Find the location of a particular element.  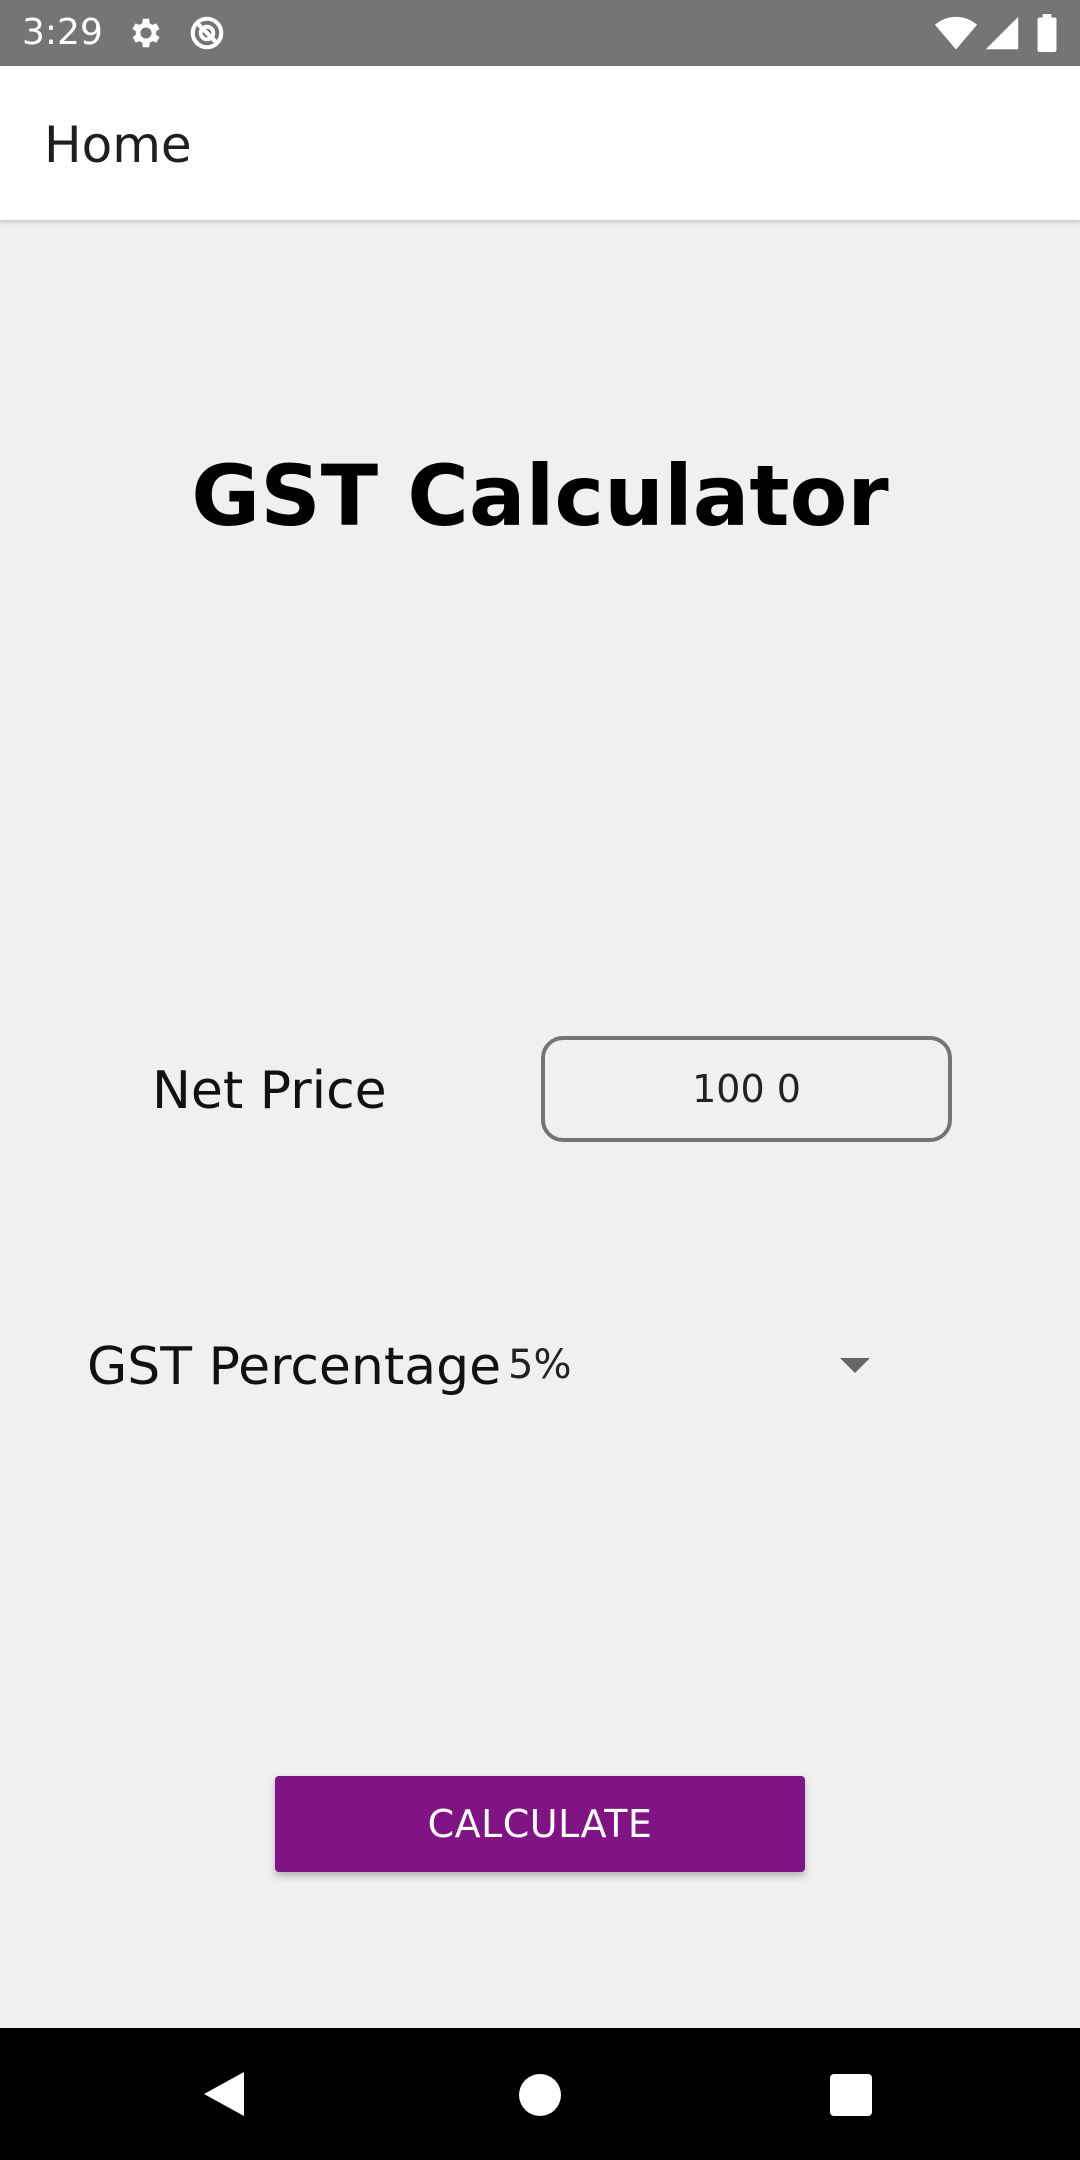

home-icon is located at coordinates (540, 2095).